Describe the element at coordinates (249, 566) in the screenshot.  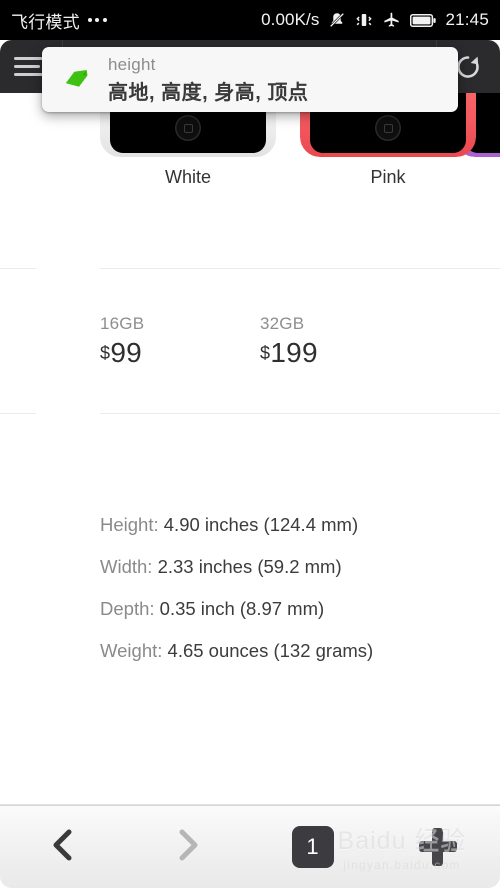
I see `spec-value: 2.33 inches (59.2 mm)` at that location.